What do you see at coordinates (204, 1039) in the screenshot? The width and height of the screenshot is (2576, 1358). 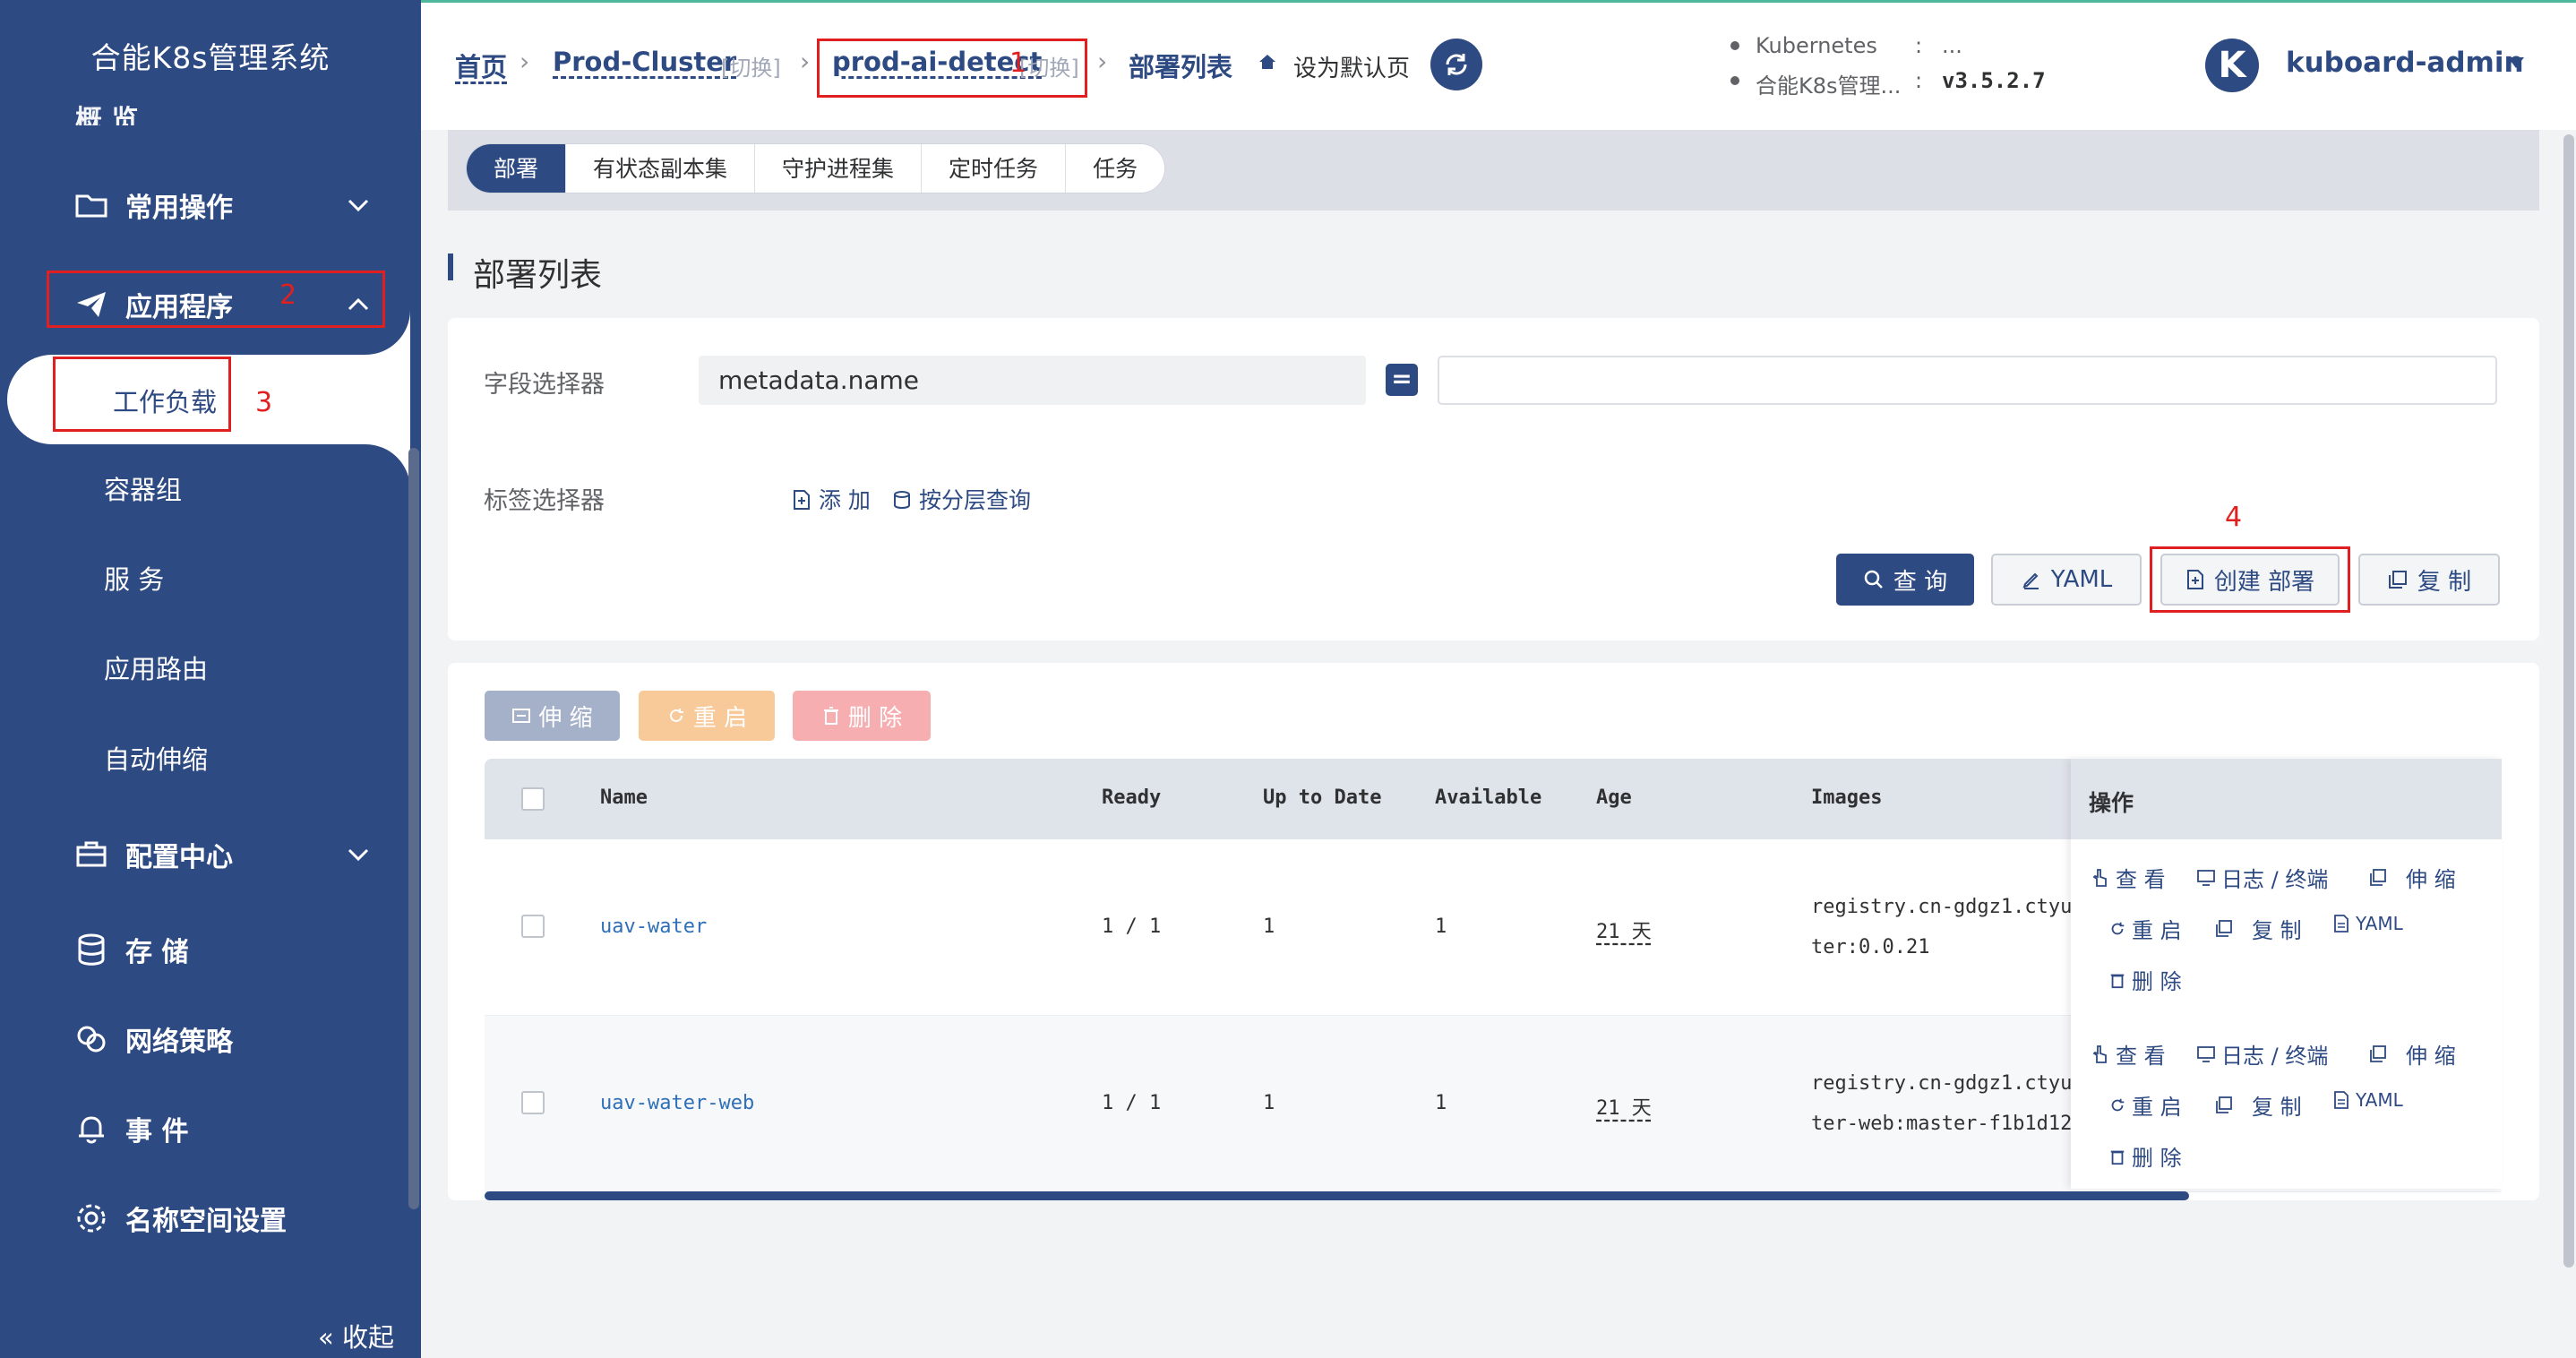 I see `sidebar-item-network-policy: 网络策略` at bounding box center [204, 1039].